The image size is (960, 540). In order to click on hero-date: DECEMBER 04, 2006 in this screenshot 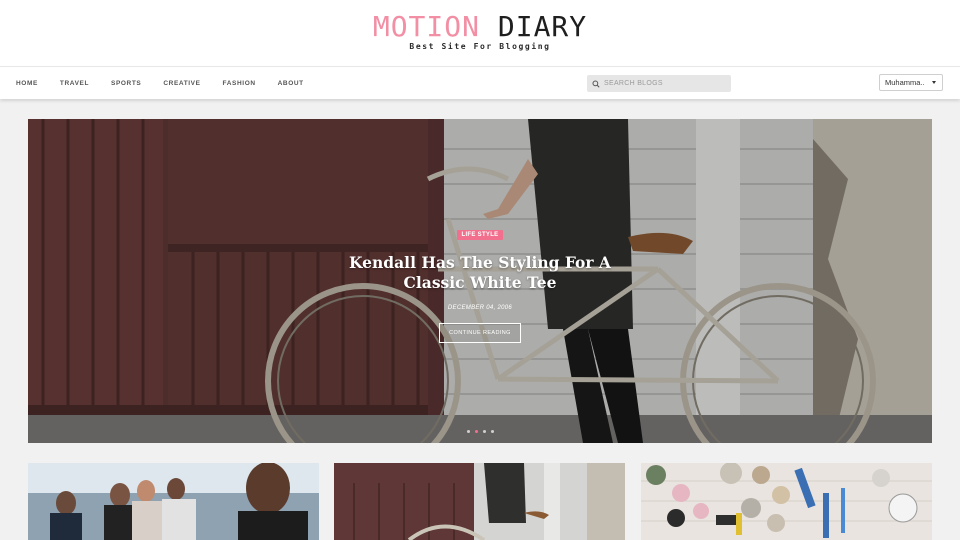, I will do `click(480, 308)`.